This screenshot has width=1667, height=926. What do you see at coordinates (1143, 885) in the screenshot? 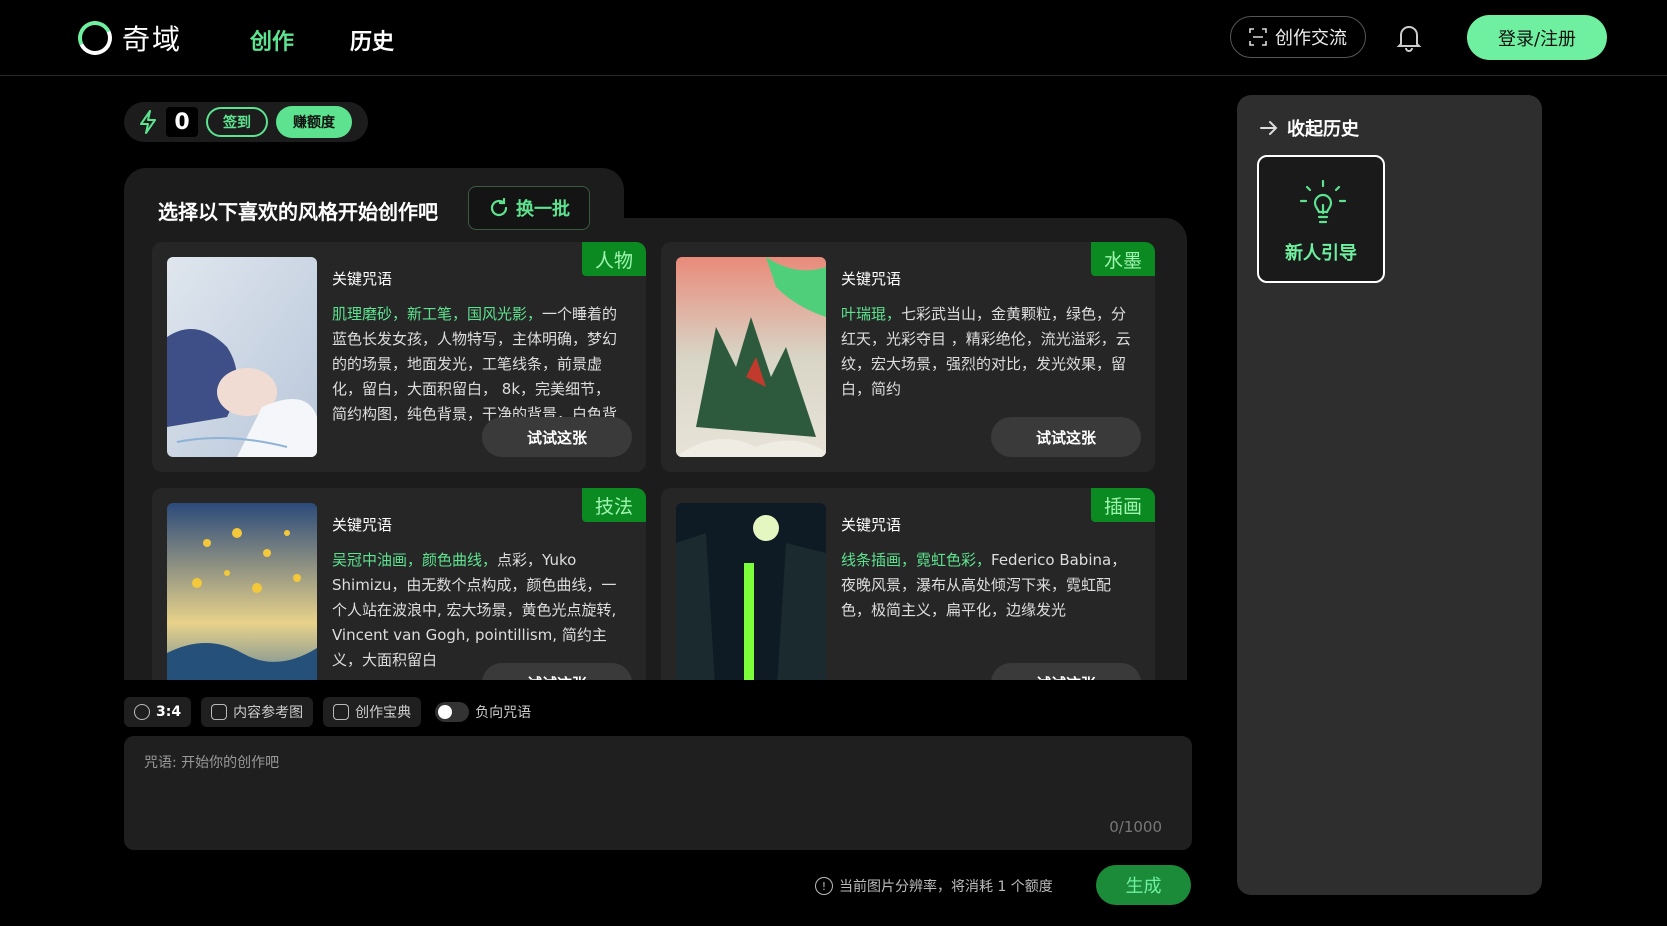
I see `generate-button: 生成` at bounding box center [1143, 885].